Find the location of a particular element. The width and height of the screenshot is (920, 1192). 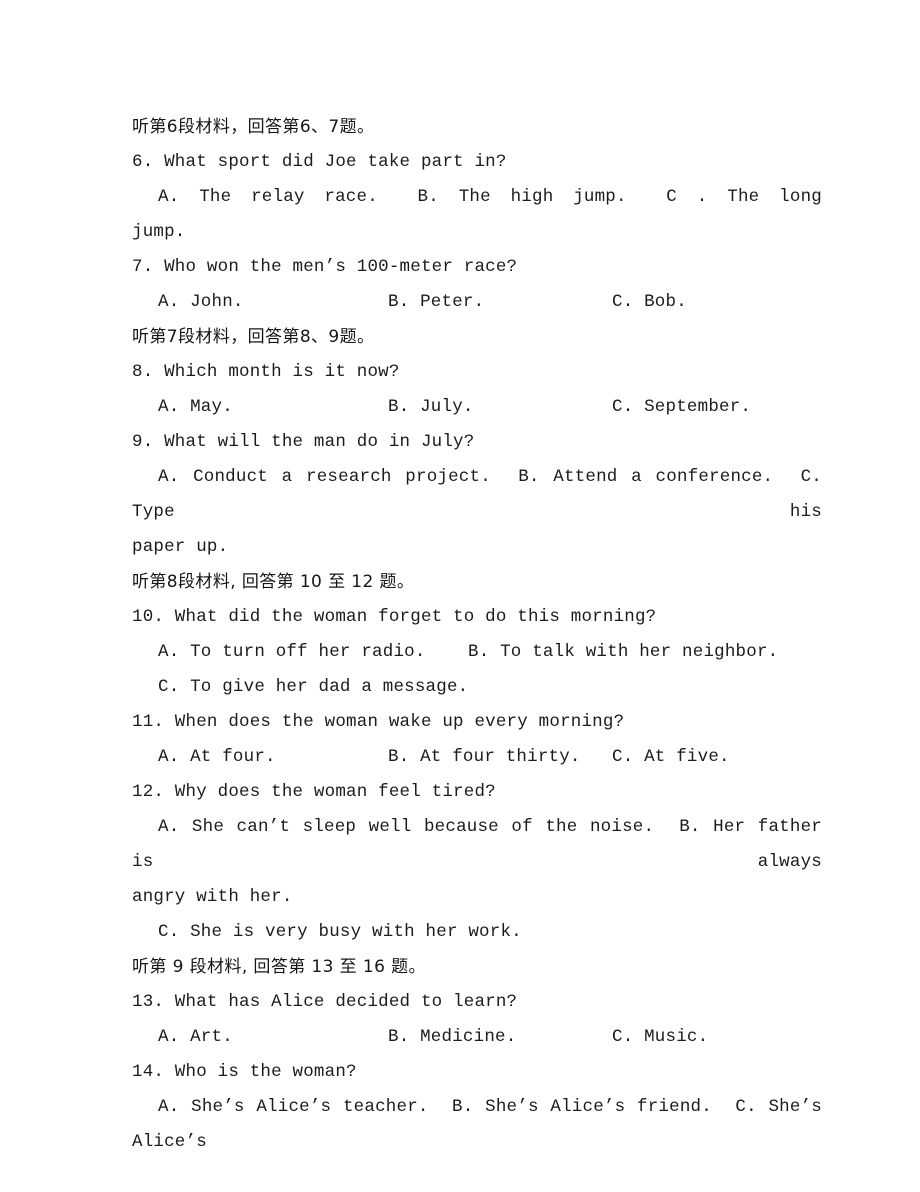

question-7-options: A. John. B. Peter. C. Bob. is located at coordinates (477, 302).